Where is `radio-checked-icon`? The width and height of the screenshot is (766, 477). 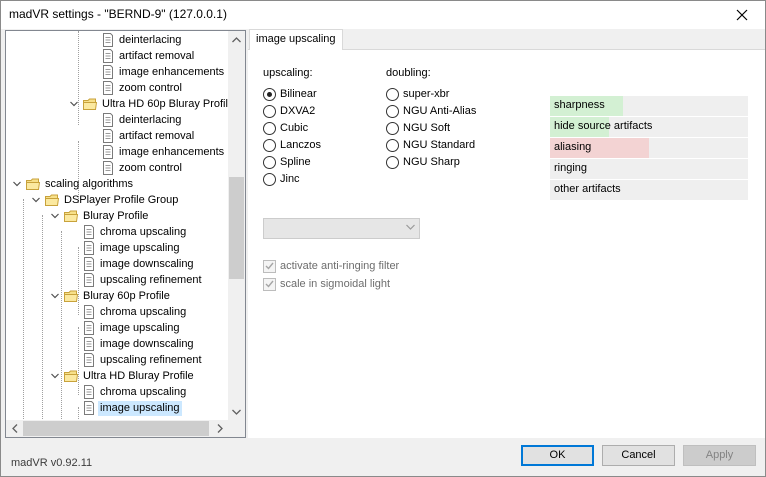
radio-checked-icon is located at coordinates (269, 94).